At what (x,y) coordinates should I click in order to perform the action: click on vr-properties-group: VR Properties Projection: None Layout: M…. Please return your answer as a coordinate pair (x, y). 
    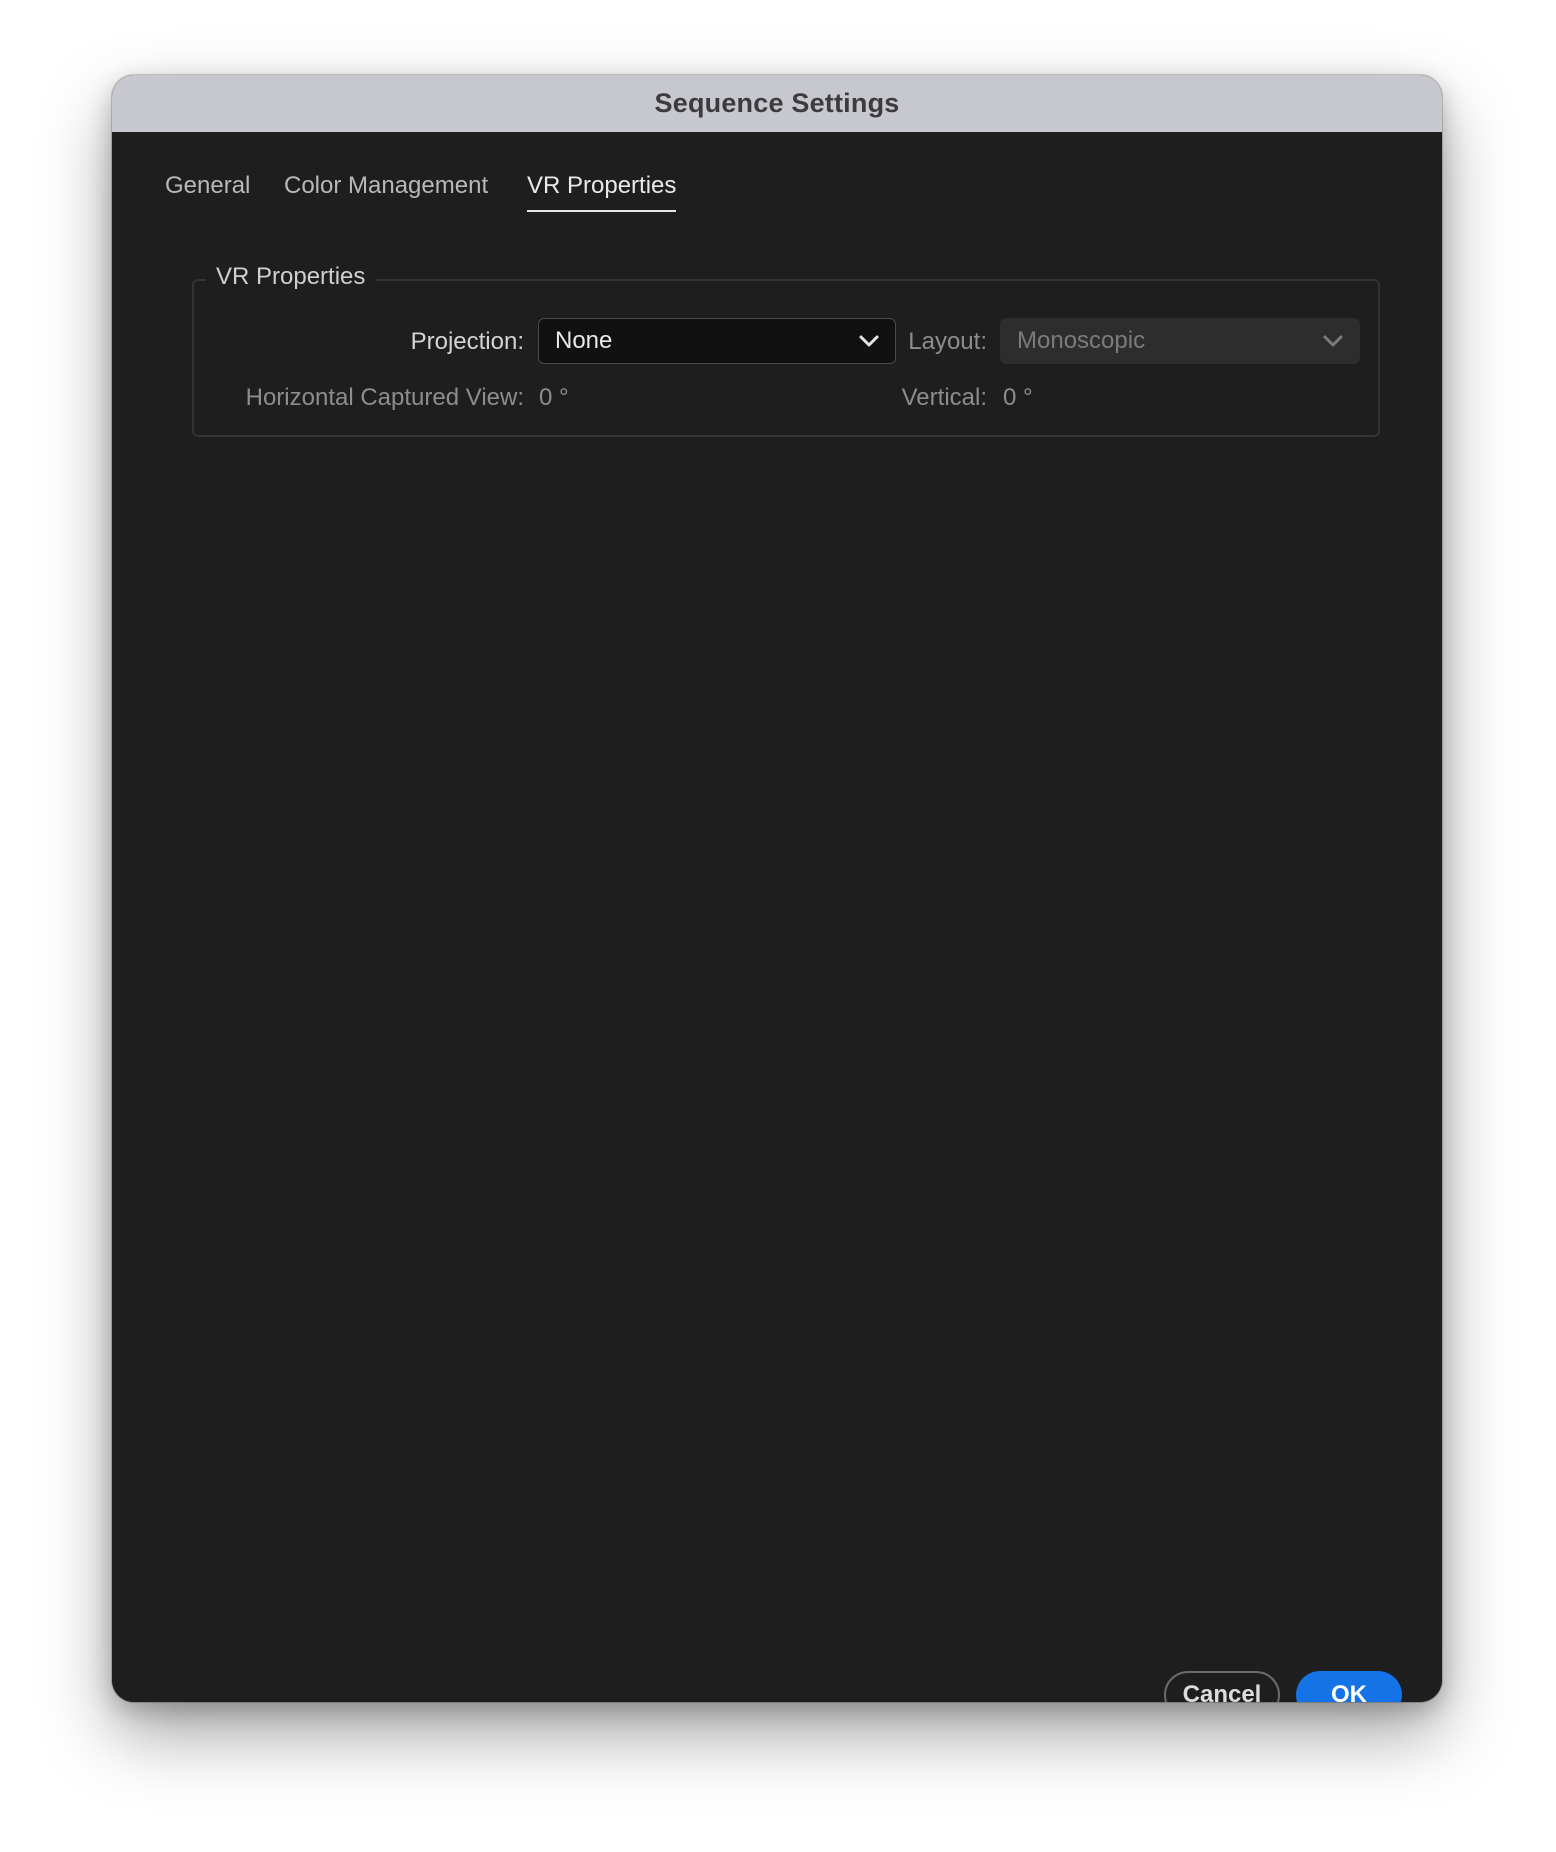
    Looking at the image, I should click on (786, 350).